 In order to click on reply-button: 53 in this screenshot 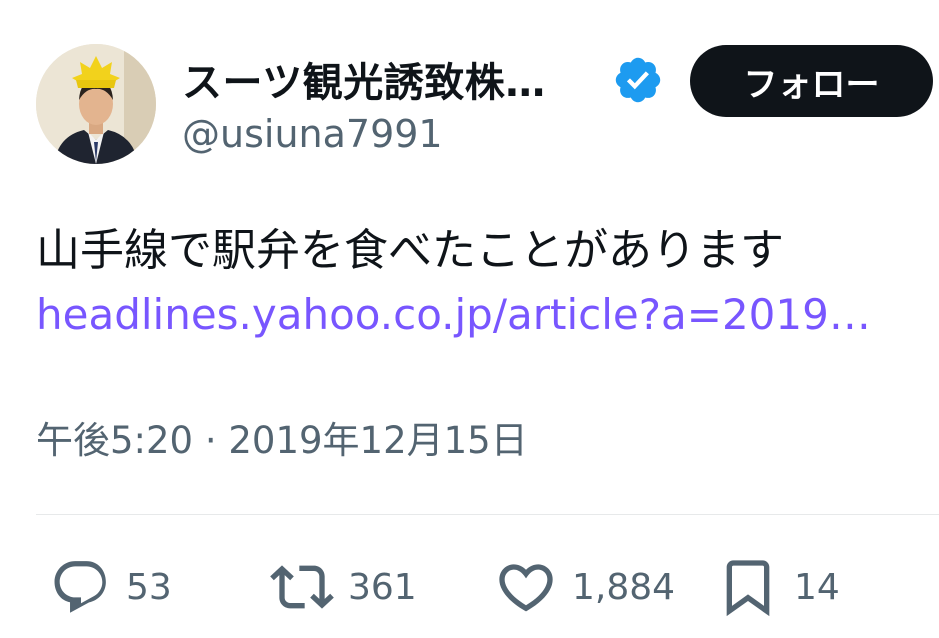, I will do `click(111, 587)`.